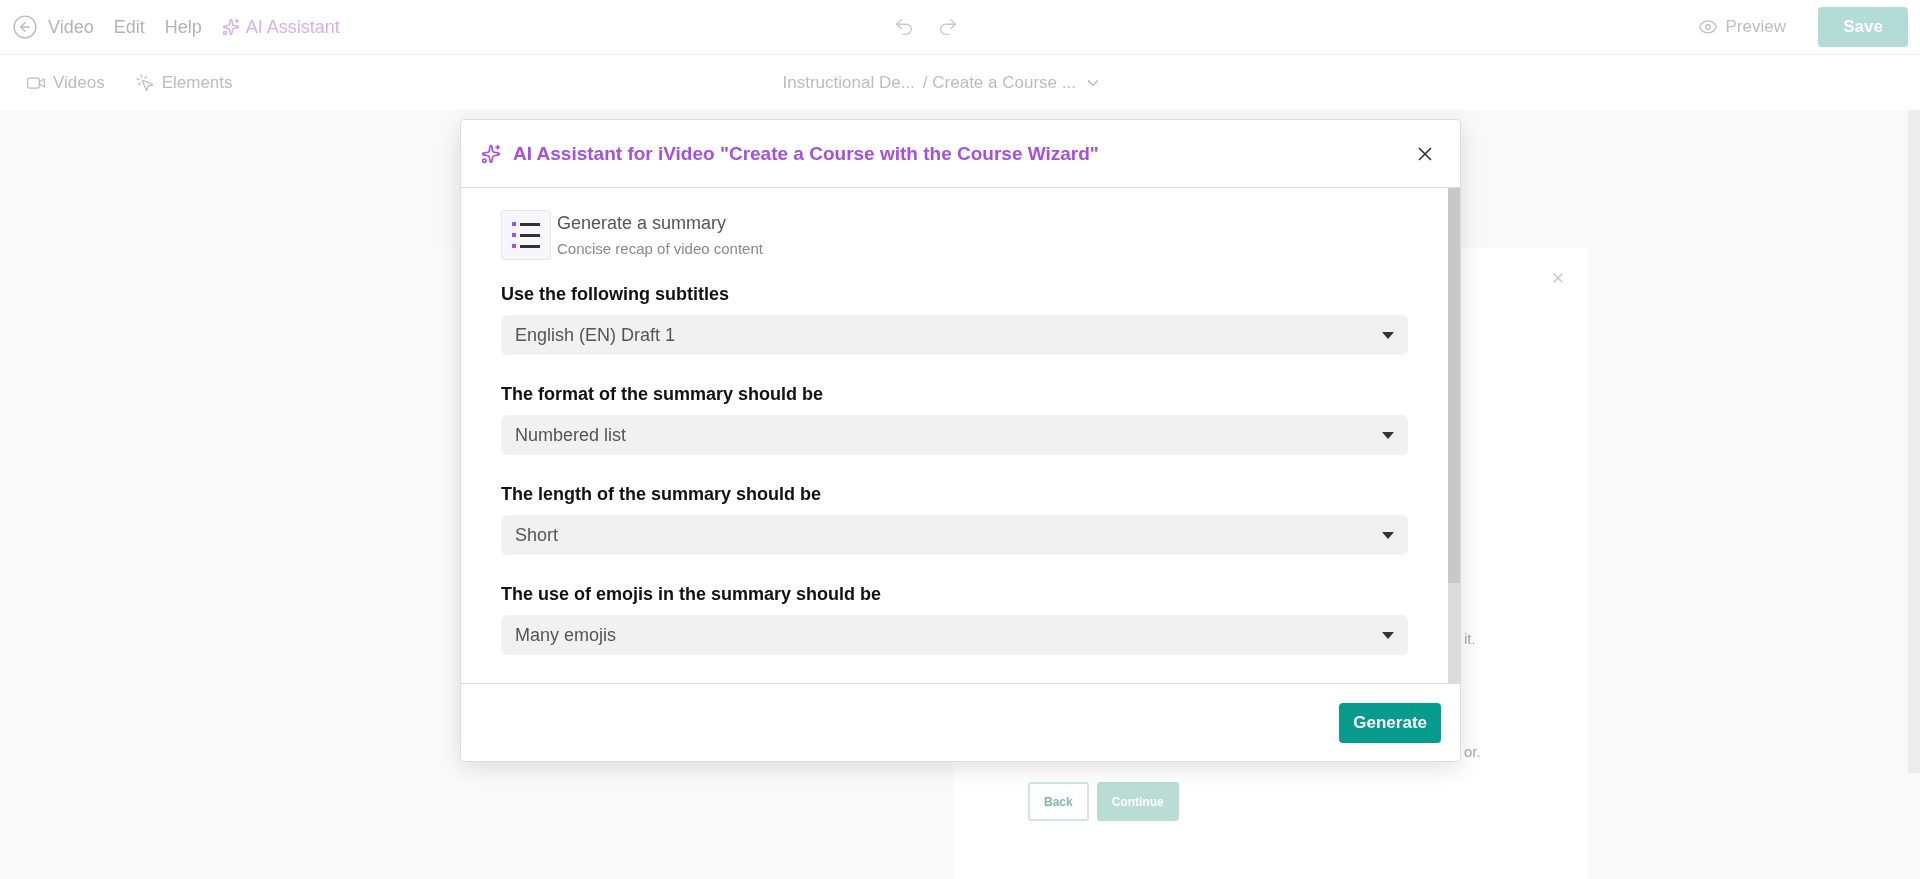 Image resolution: width=1920 pixels, height=879 pixels. What do you see at coordinates (1863, 27) in the screenshot?
I see `save-button: Save` at bounding box center [1863, 27].